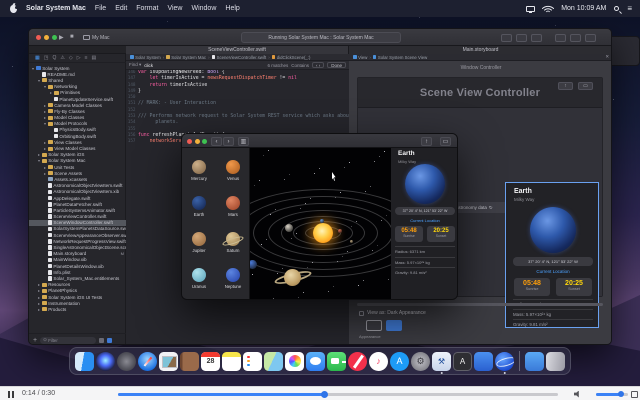 The width and height of the screenshot is (640, 400). What do you see at coordinates (394, 325) in the screenshot?
I see `dark-appearance-button` at bounding box center [394, 325].